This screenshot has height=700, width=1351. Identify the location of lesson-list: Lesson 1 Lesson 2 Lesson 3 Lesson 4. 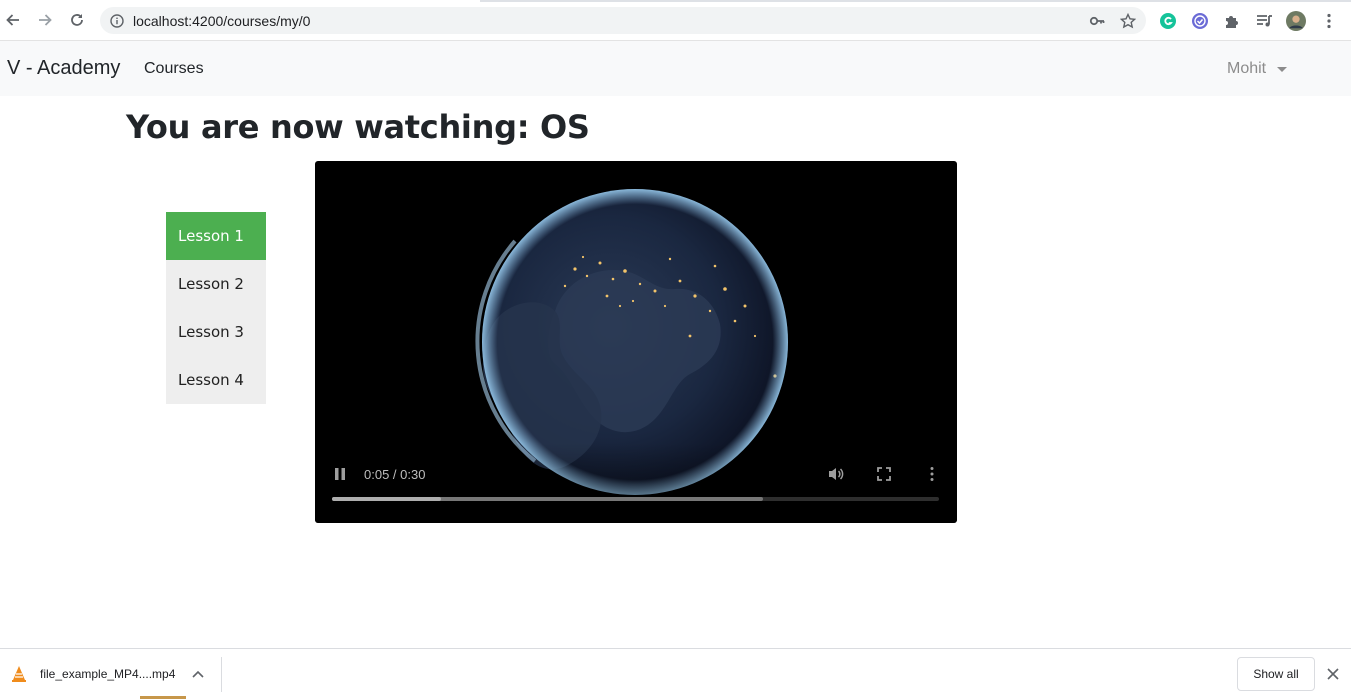
(216, 308).